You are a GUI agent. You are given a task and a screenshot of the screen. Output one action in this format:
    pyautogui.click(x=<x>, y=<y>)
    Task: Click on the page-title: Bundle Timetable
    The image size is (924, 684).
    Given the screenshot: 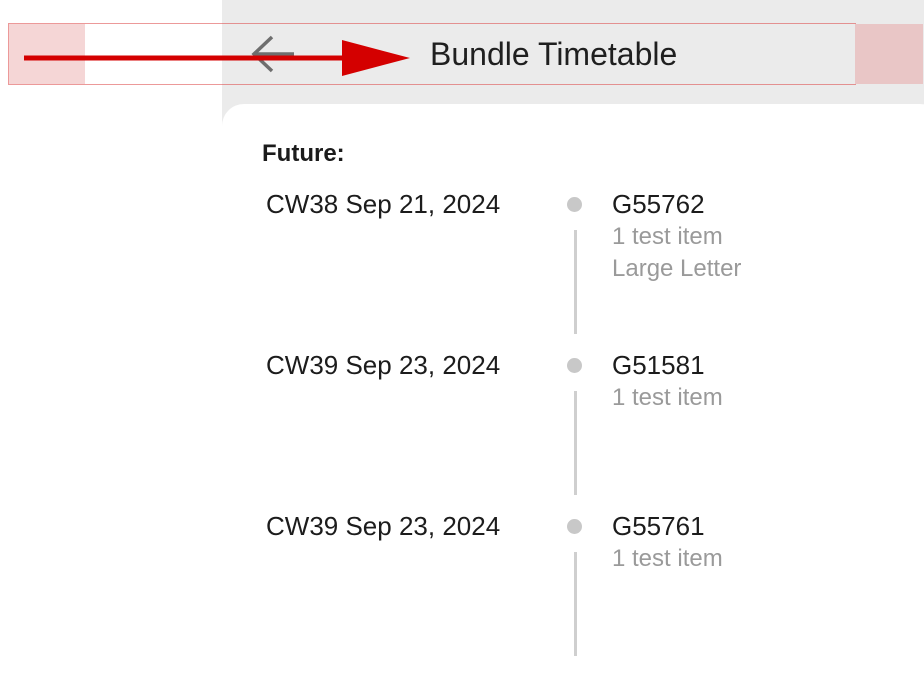 What is the action you would take?
    pyautogui.click(x=554, y=54)
    